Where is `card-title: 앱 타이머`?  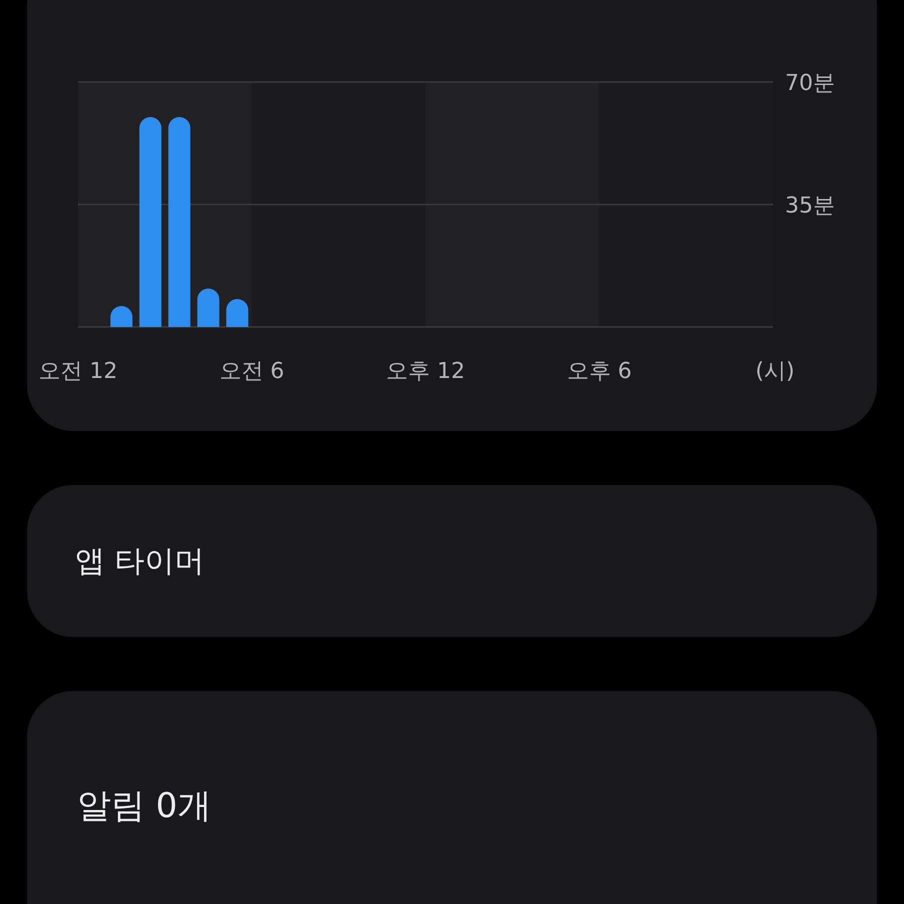 card-title: 앱 타이머 is located at coordinates (140, 561).